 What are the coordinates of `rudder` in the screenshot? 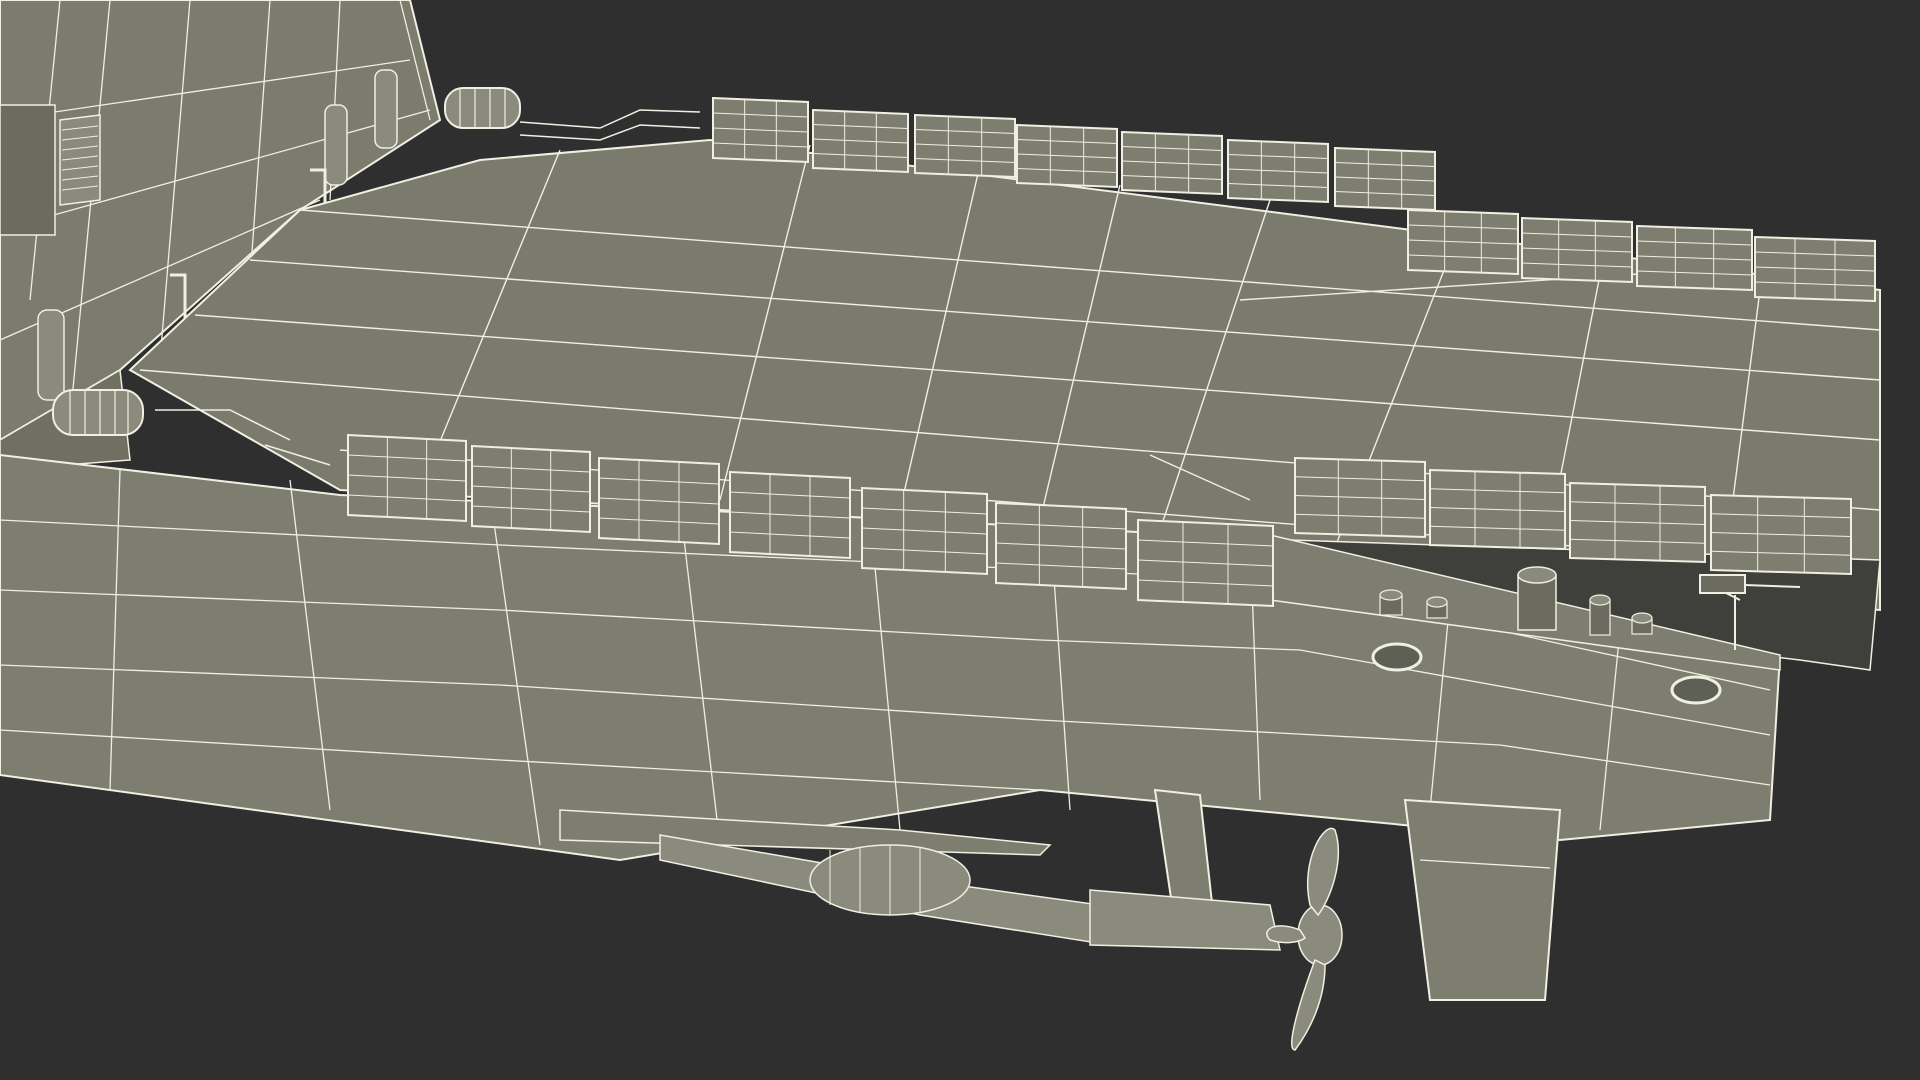 It's located at (1482, 899).